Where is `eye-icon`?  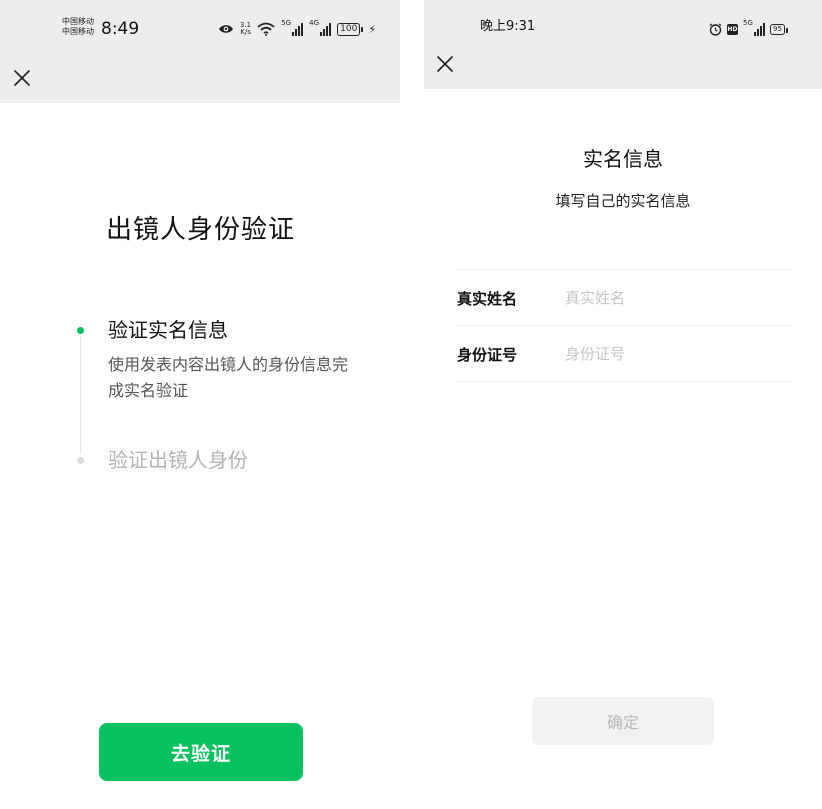
eye-icon is located at coordinates (226, 29).